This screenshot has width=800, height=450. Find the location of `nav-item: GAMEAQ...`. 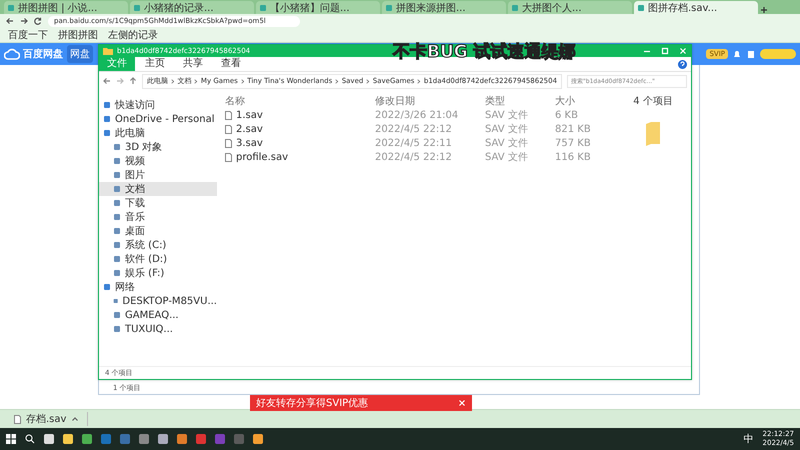

nav-item: GAMEAQ... is located at coordinates (158, 315).